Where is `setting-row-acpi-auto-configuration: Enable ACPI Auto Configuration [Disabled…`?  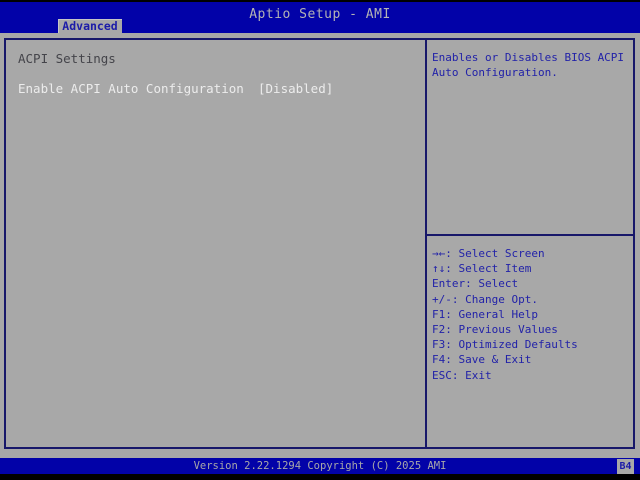 setting-row-acpi-auto-configuration: Enable ACPI Auto Configuration [Disabled… is located at coordinates (215, 88).